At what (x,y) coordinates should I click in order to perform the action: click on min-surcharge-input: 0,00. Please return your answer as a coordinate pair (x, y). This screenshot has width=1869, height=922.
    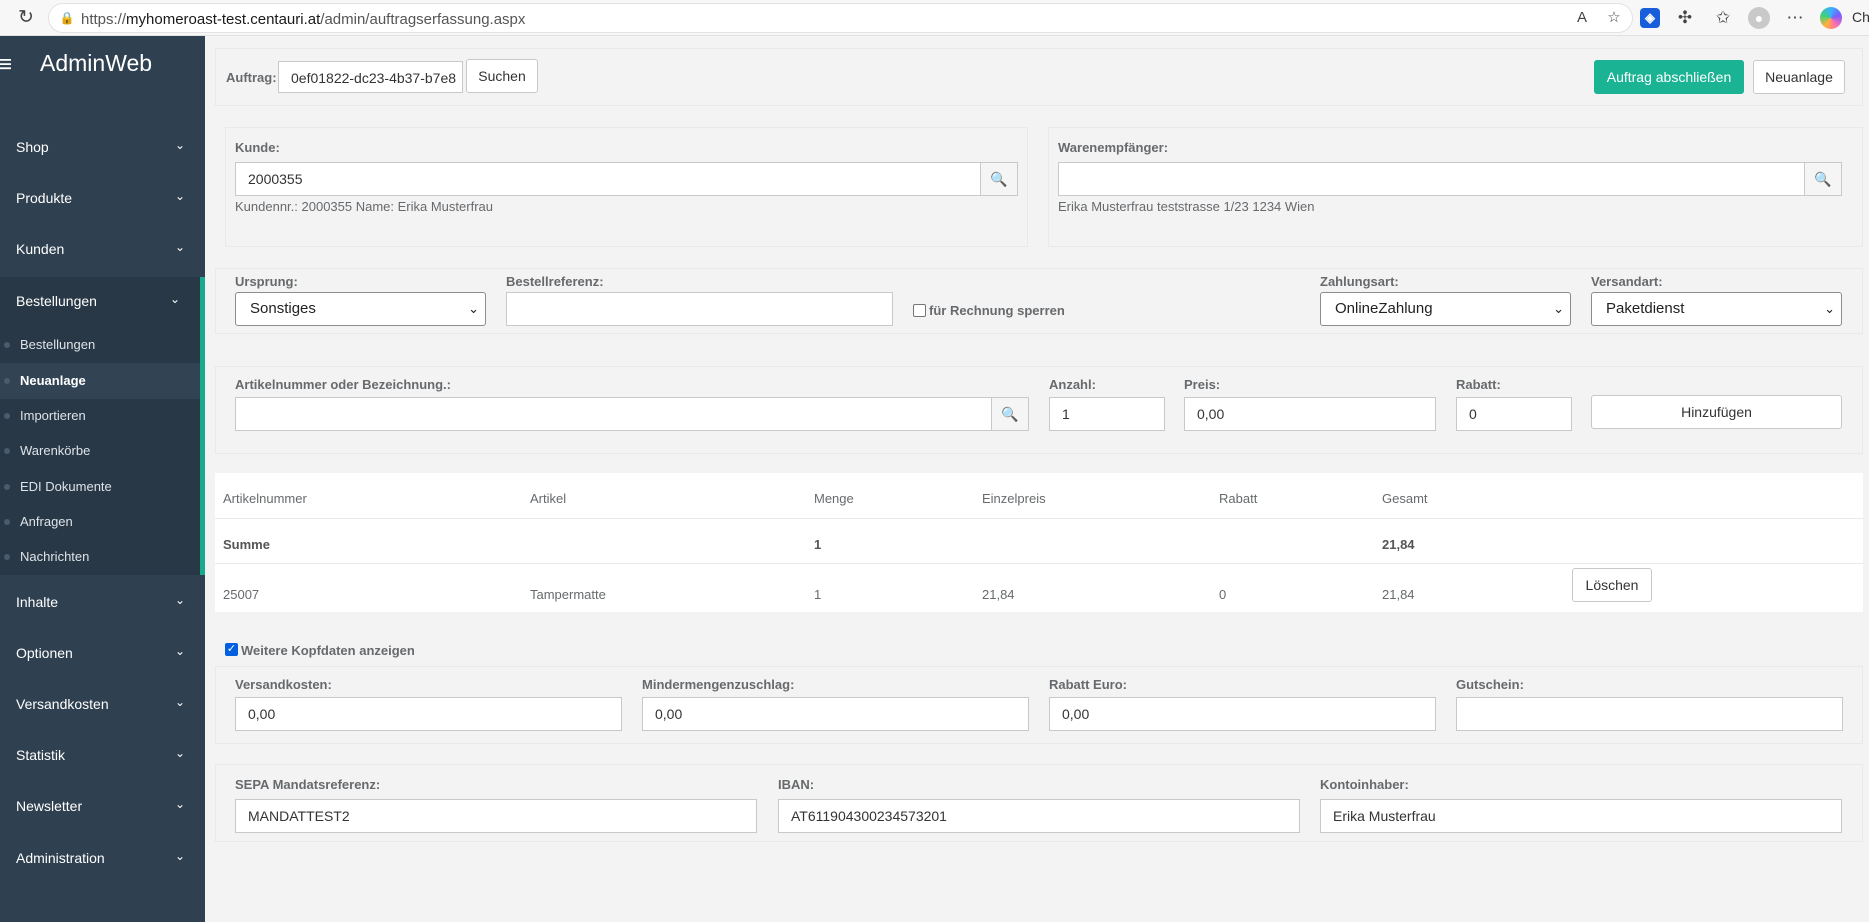
    Looking at the image, I should click on (835, 714).